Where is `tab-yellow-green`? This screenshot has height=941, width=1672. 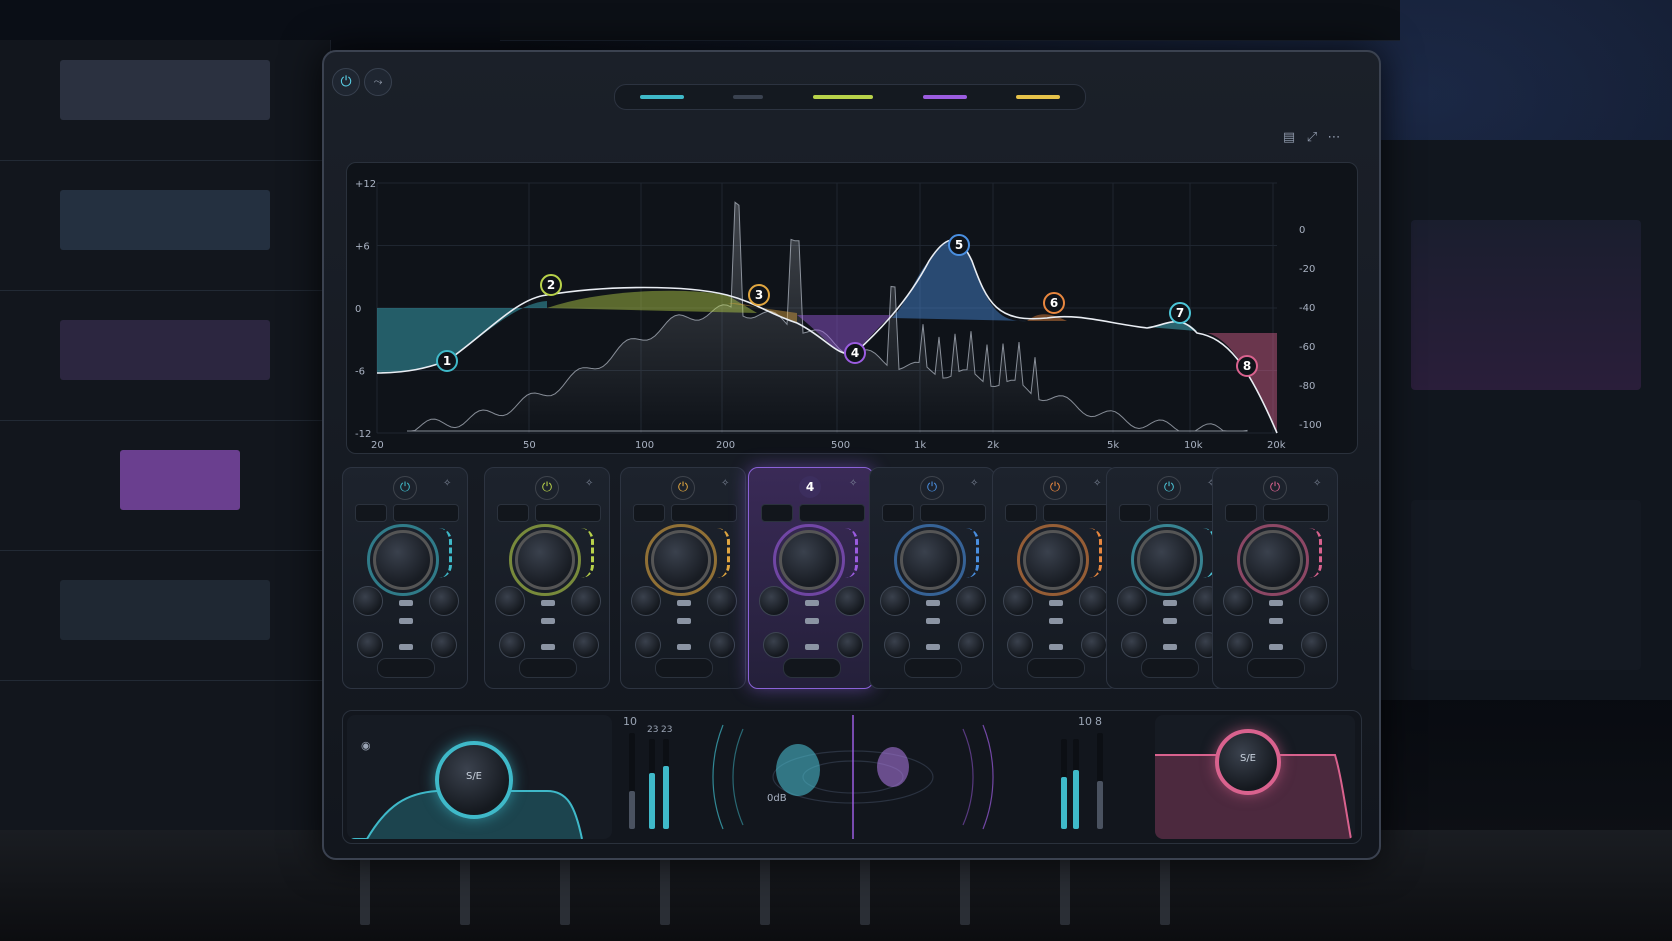
tab-yellow-green is located at coordinates (842, 97).